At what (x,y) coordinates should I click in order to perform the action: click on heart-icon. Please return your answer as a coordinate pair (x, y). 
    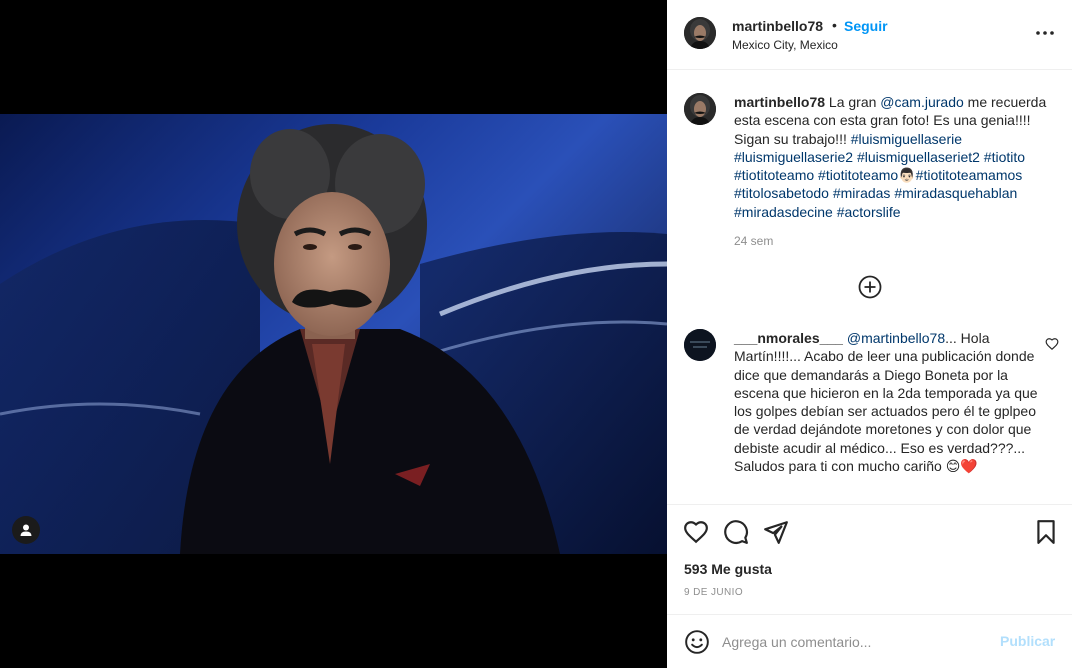
    Looking at the image, I should click on (696, 532).